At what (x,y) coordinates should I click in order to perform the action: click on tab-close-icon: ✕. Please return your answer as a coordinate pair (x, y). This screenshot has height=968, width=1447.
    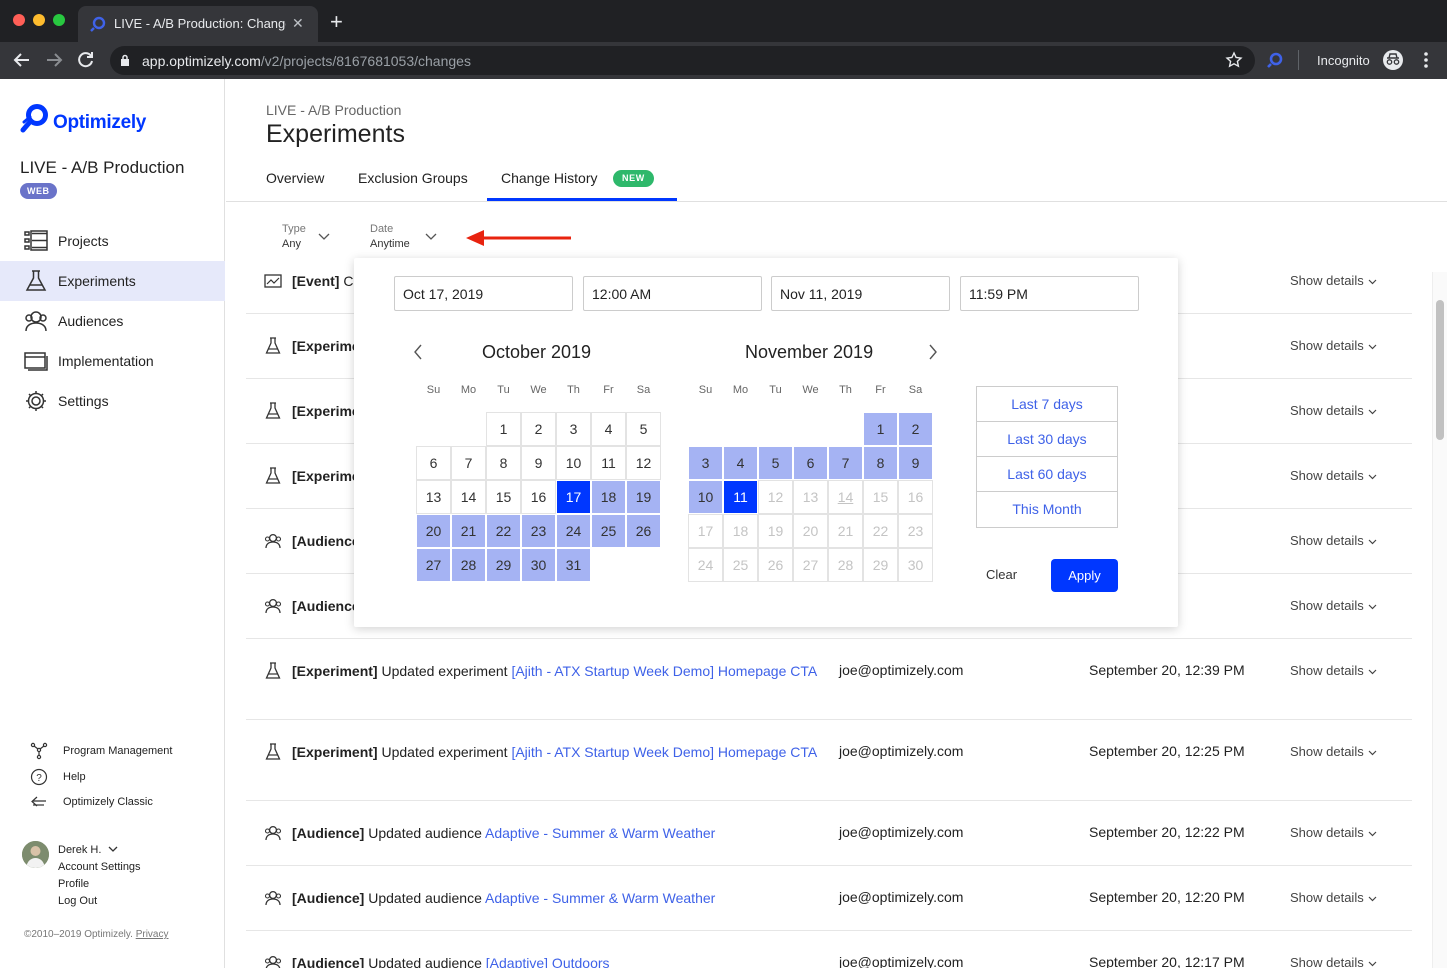
    Looking at the image, I should click on (298, 23).